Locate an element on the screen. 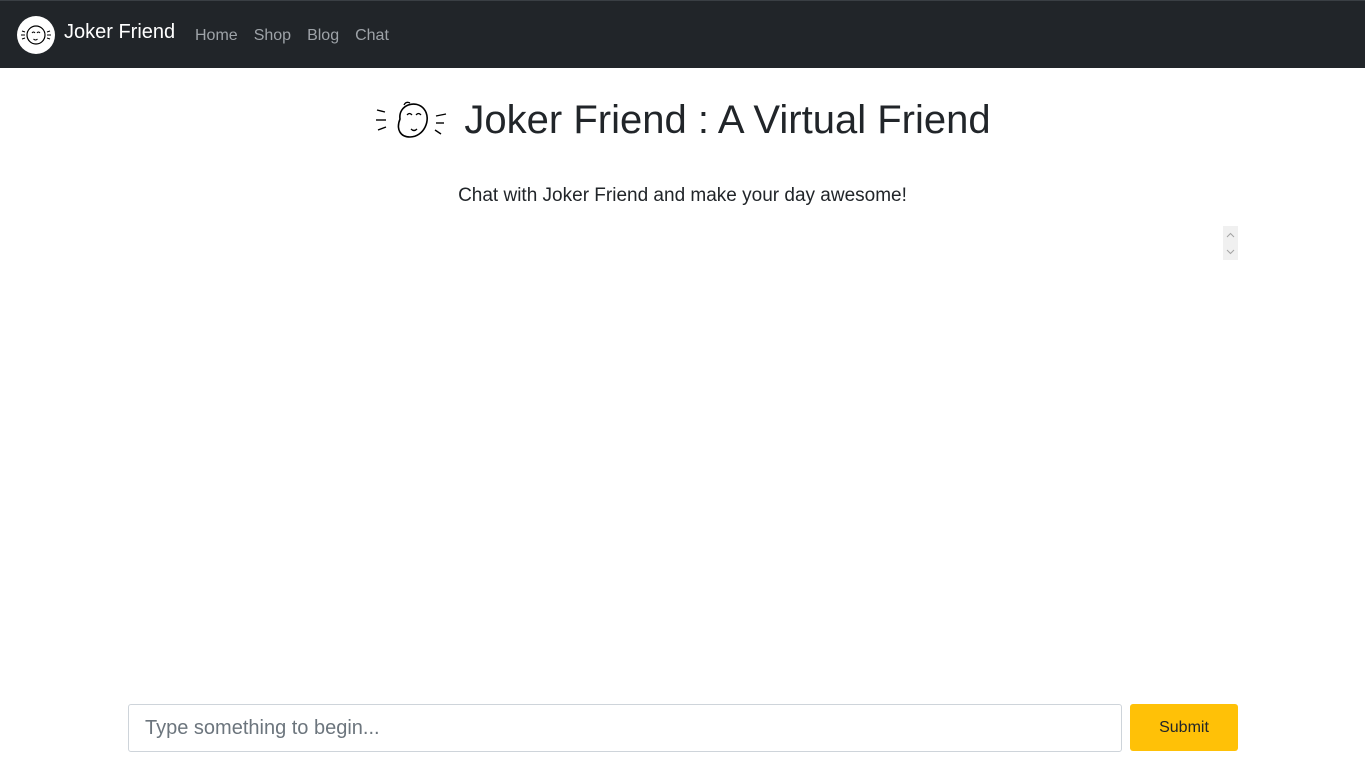 This screenshot has height=767, width=1365. nav-link-home: Home is located at coordinates (216, 36).